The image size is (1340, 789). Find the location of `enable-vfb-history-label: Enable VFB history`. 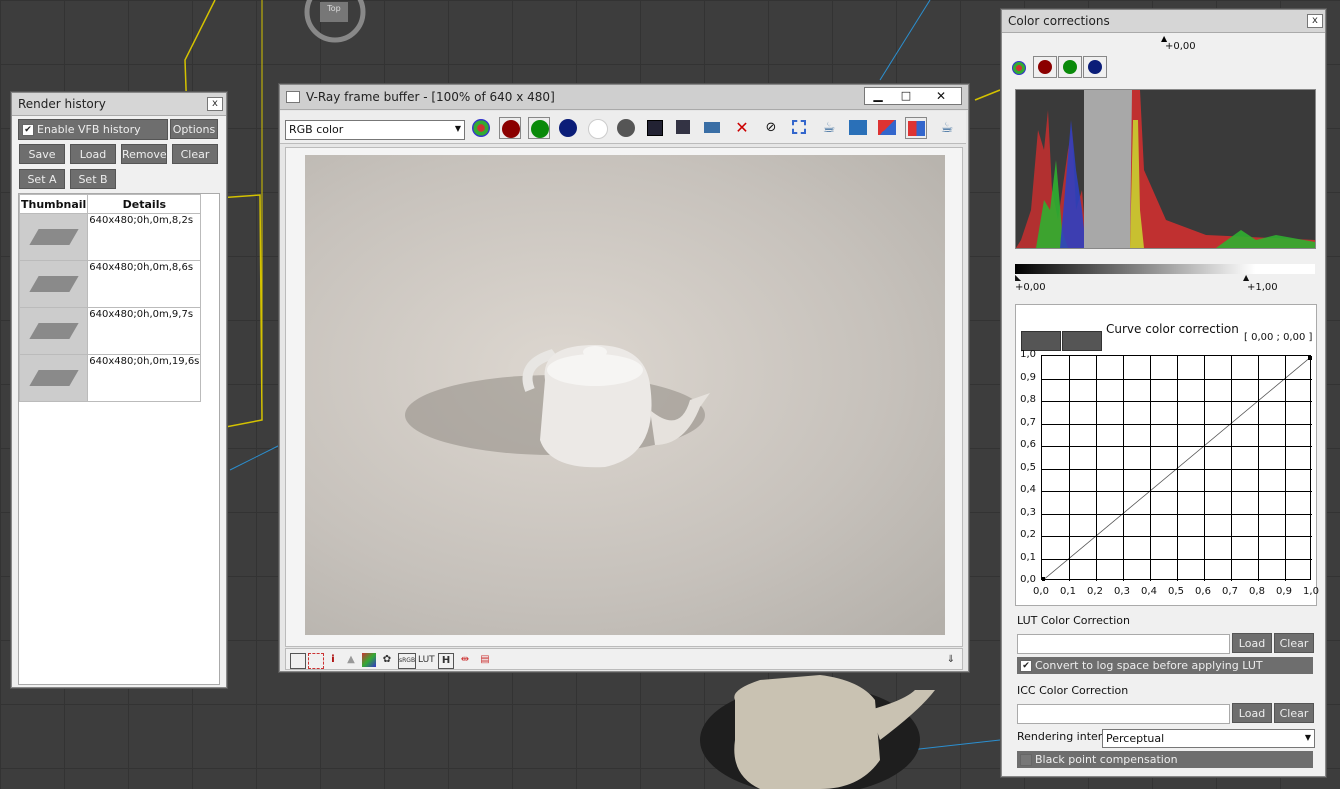

enable-vfb-history-label: Enable VFB history is located at coordinates (89, 129).